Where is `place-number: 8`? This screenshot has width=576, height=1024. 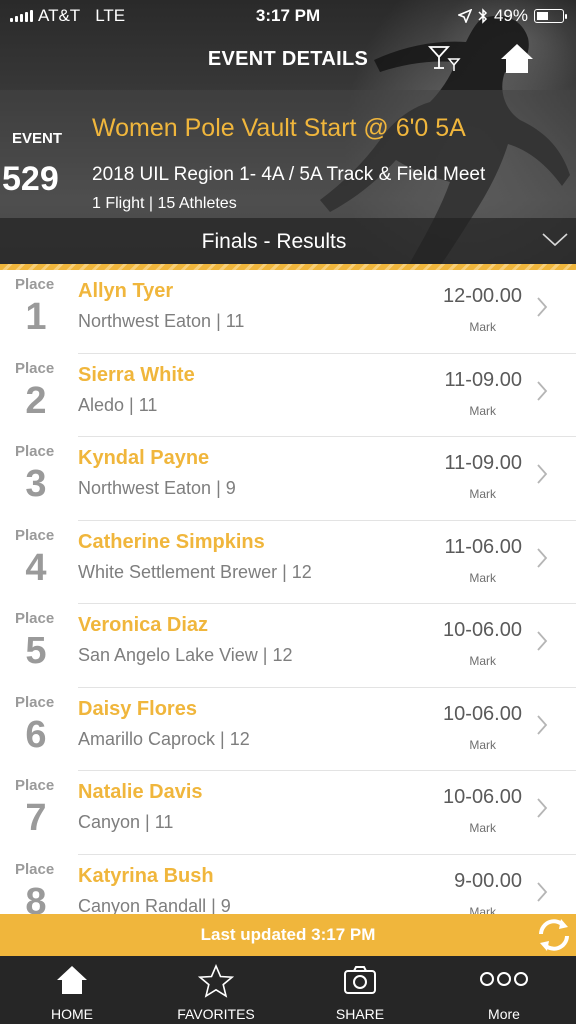 place-number: 8 is located at coordinates (36, 897).